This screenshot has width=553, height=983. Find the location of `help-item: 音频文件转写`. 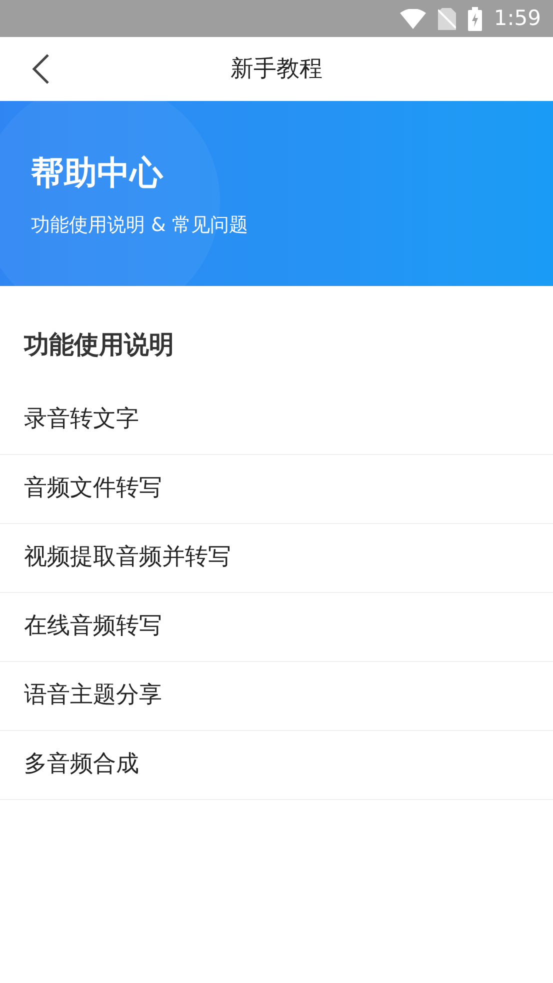

help-item: 音频文件转写 is located at coordinates (276, 489).